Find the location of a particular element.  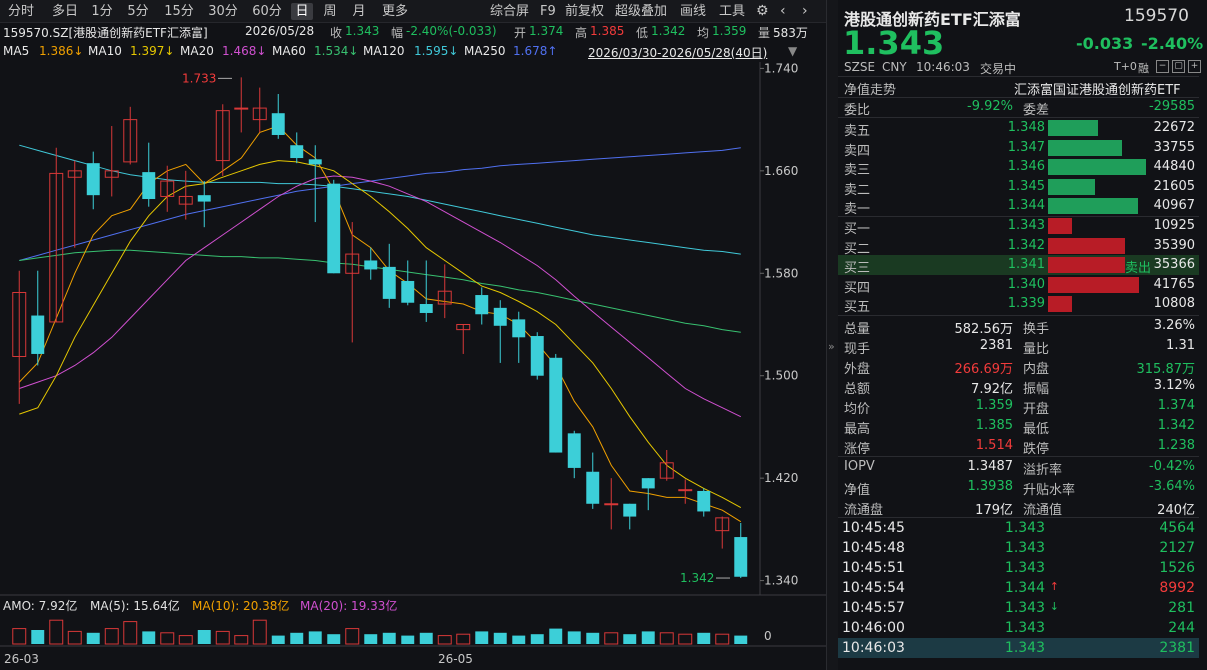

stat-row: 总额 7.92亿 振幅 3.12% is located at coordinates (1018, 386).